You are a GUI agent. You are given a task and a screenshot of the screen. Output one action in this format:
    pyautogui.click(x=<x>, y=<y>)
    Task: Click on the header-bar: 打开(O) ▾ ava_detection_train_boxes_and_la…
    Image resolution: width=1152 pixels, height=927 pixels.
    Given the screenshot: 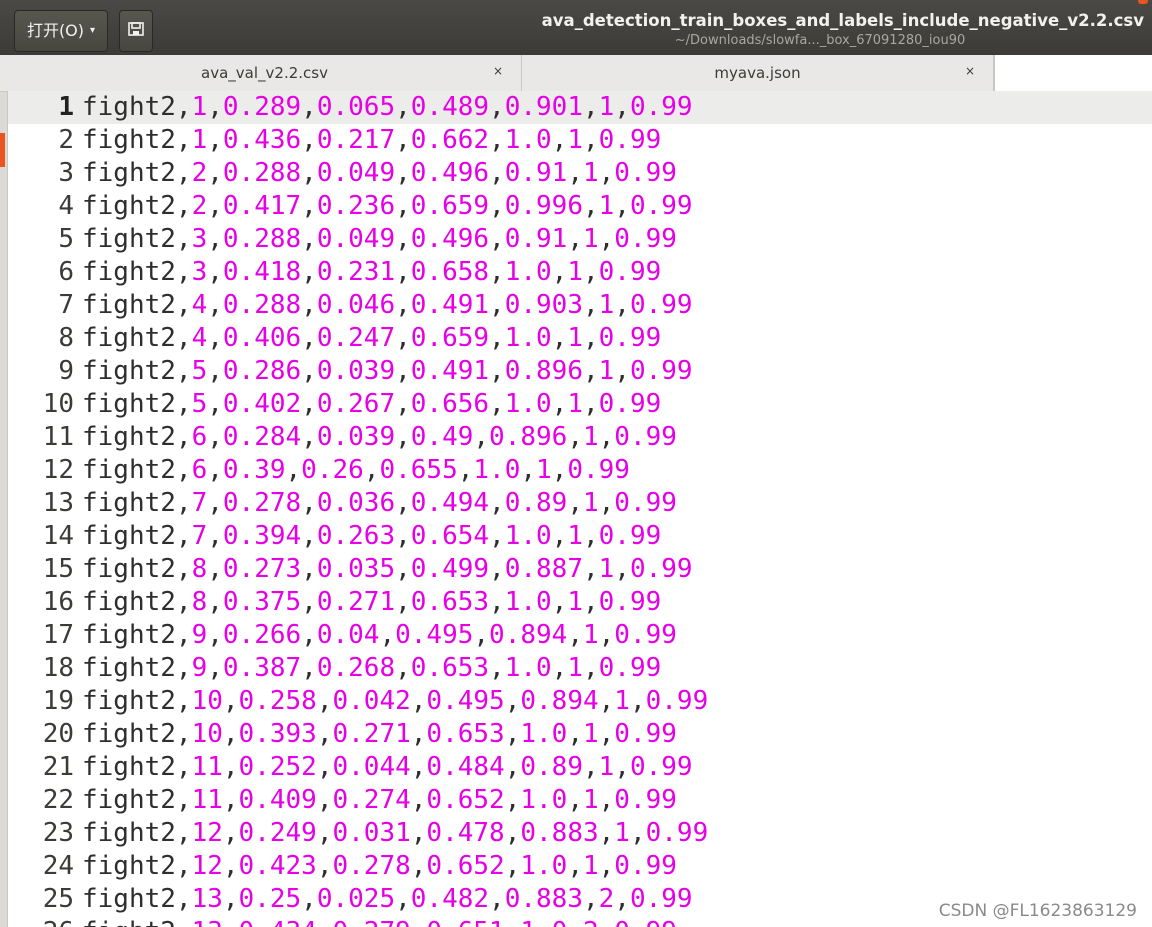 What is the action you would take?
    pyautogui.click(x=576, y=28)
    